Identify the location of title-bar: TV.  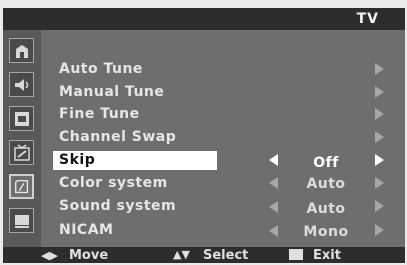
(204, 19).